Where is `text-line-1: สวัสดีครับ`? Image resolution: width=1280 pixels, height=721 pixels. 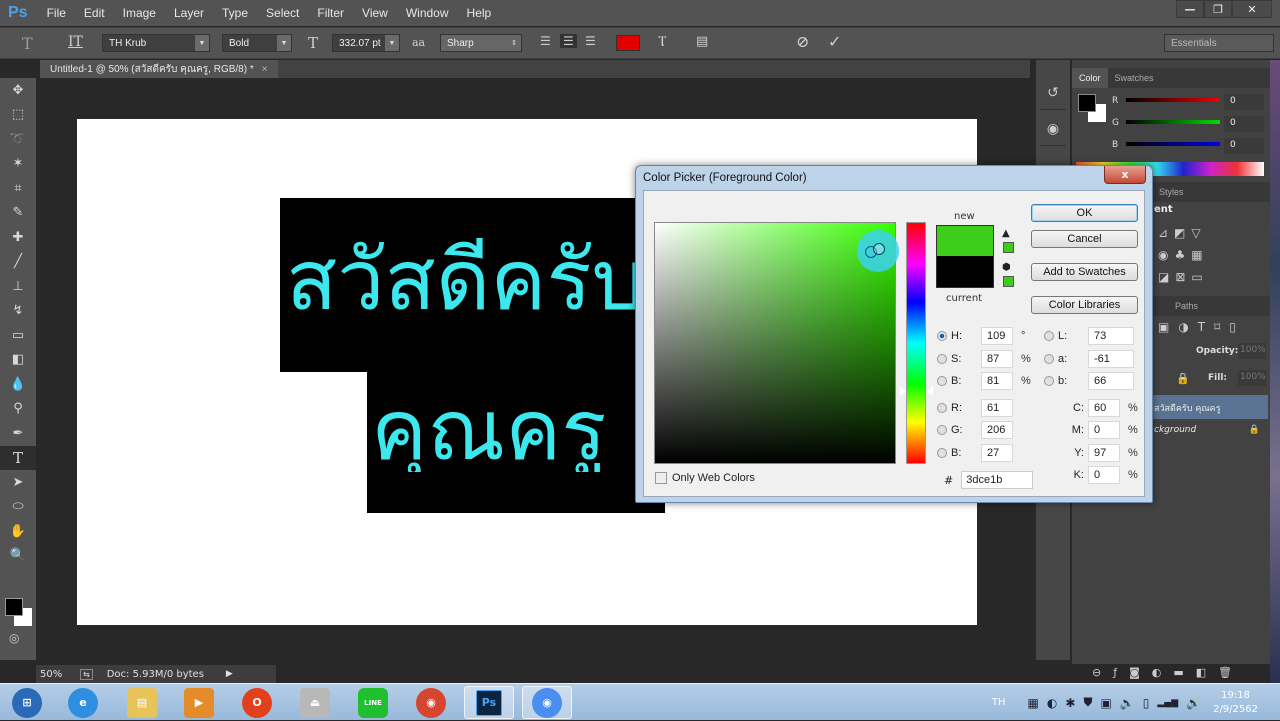
text-line-1: สวัสดีครับ is located at coordinates (463, 280).